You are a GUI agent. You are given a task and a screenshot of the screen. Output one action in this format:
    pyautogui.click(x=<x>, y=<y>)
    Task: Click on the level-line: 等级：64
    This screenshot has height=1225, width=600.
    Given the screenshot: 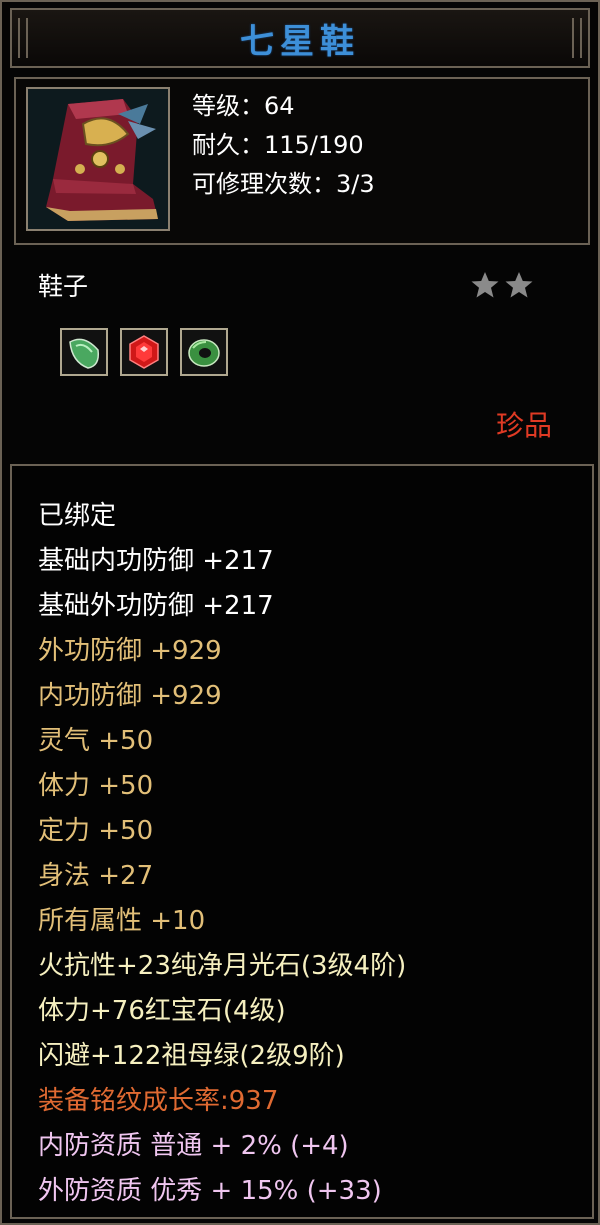 What is the action you would take?
    pyautogui.click(x=243, y=106)
    